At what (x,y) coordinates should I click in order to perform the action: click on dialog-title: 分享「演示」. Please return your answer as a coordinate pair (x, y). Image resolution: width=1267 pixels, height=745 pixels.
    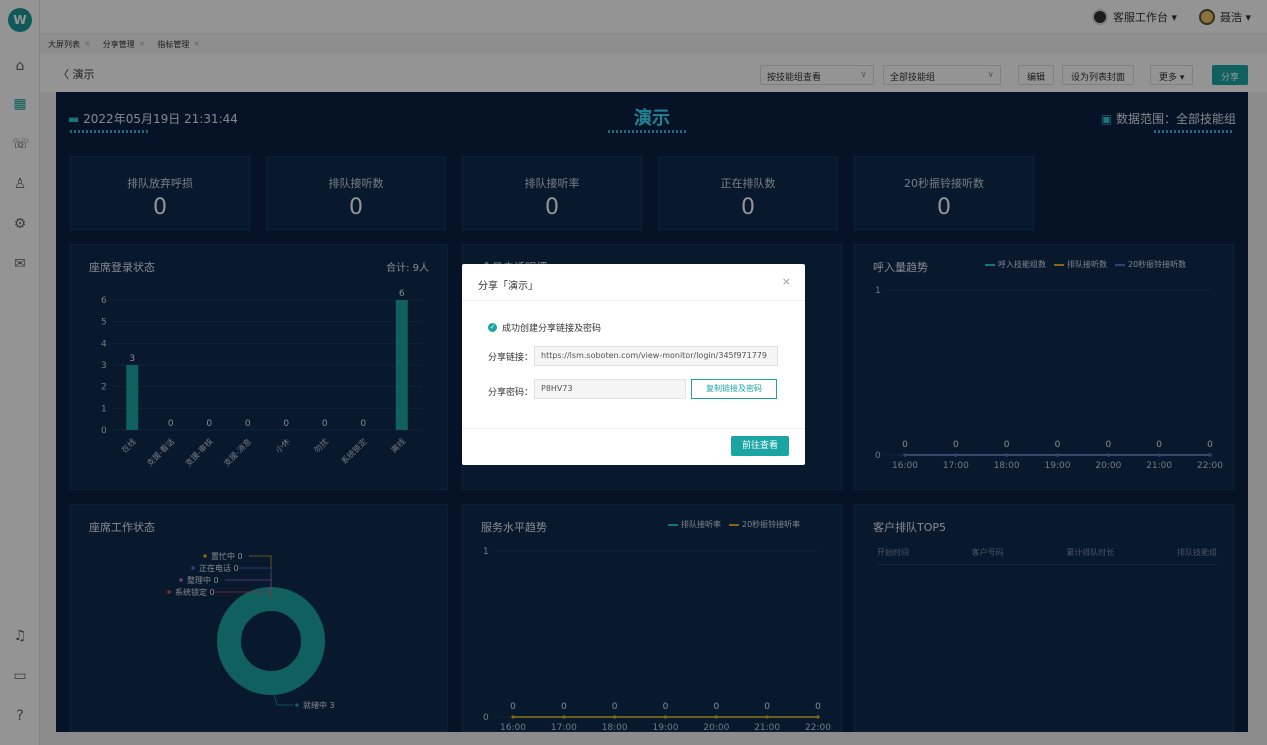
    Looking at the image, I should click on (508, 286).